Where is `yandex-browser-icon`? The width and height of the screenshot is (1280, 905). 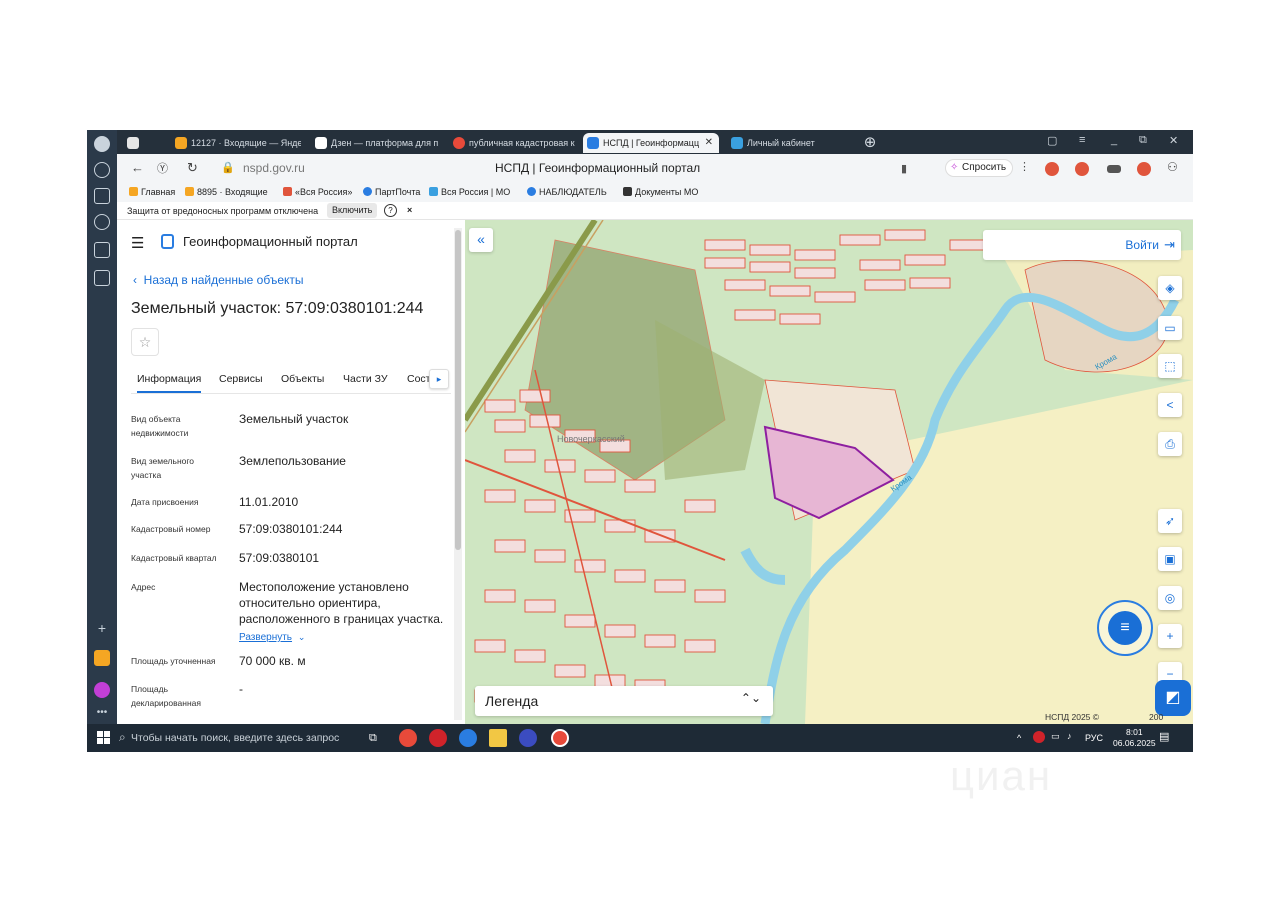
yandex-browser-icon is located at coordinates (408, 738).